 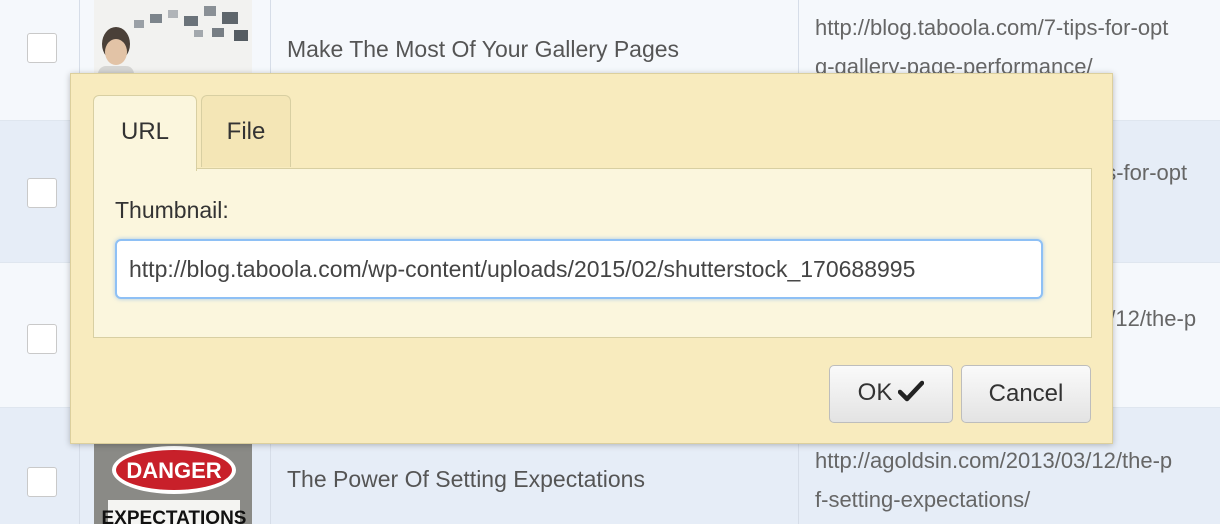 What do you see at coordinates (875, 393) in the screenshot?
I see `ok-label: OK` at bounding box center [875, 393].